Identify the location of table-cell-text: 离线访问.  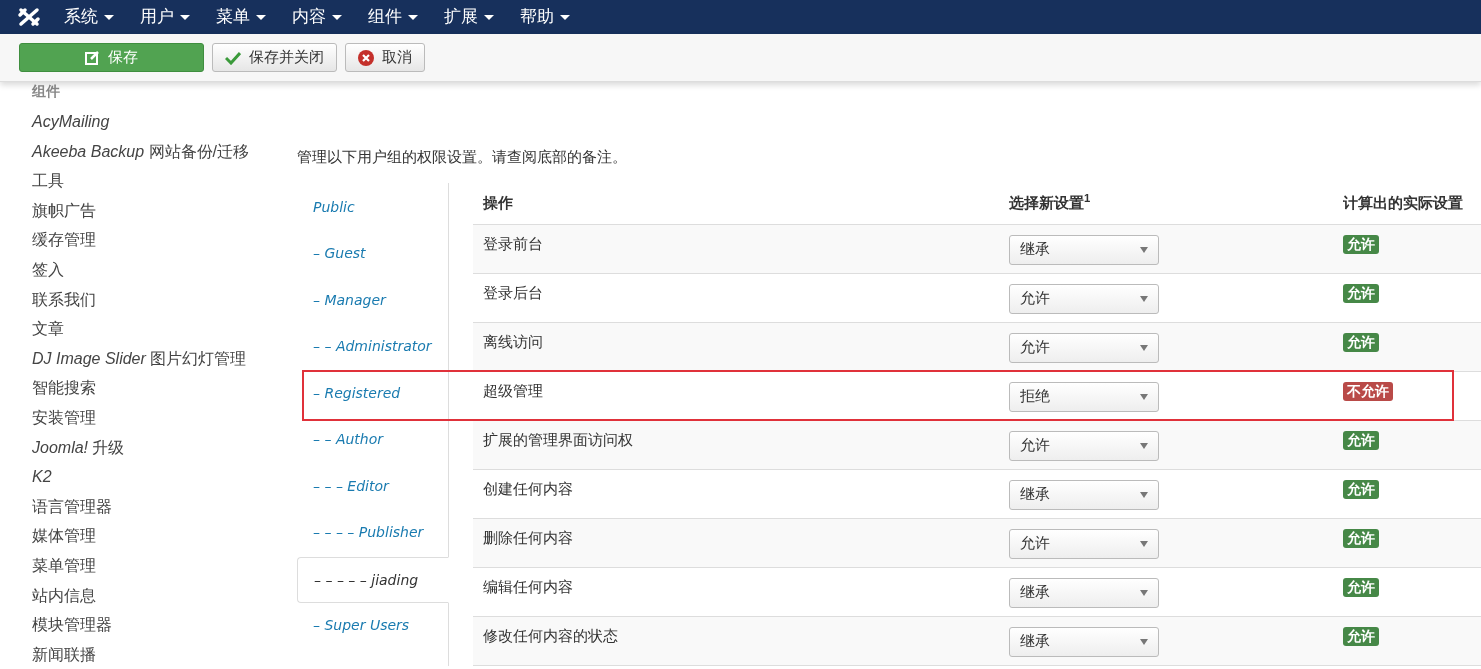
(513, 341).